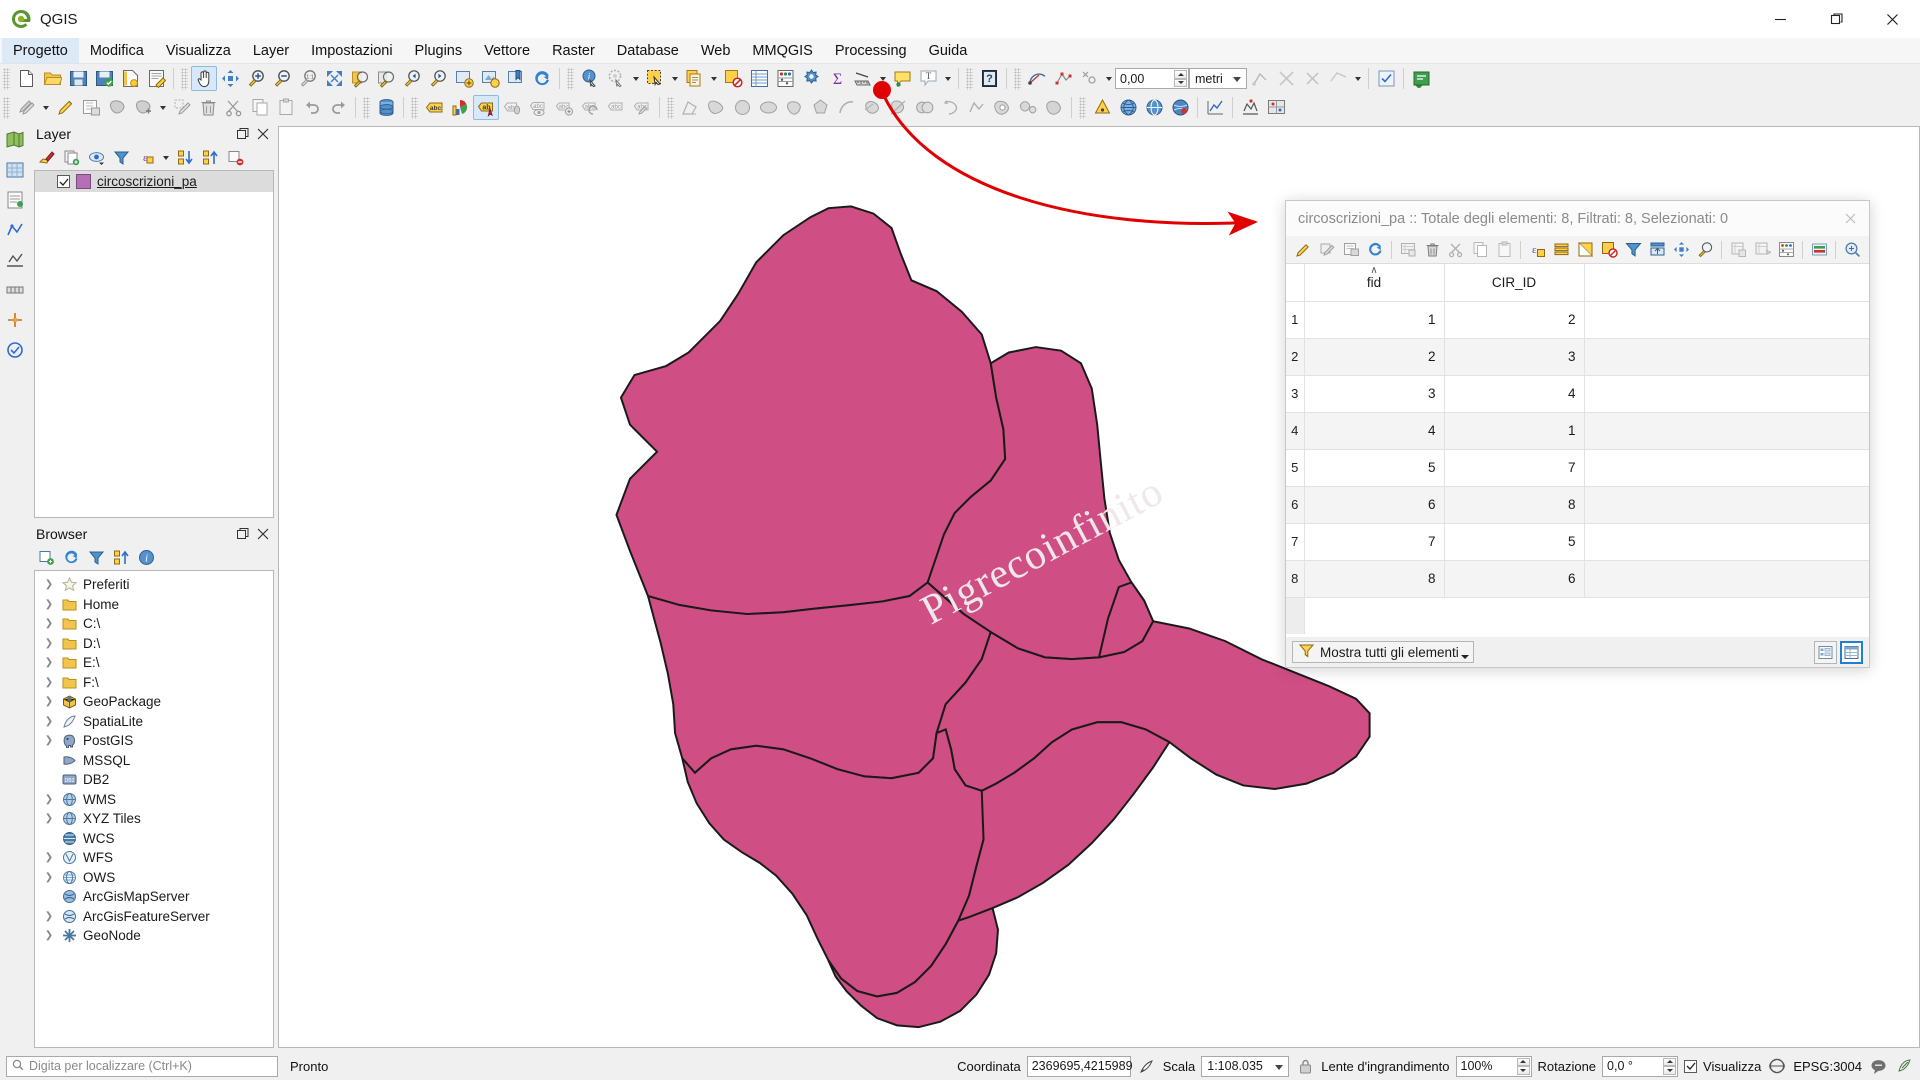 This screenshot has width=1920, height=1080. I want to click on topological-dropdown-icon, so click(1357, 78).